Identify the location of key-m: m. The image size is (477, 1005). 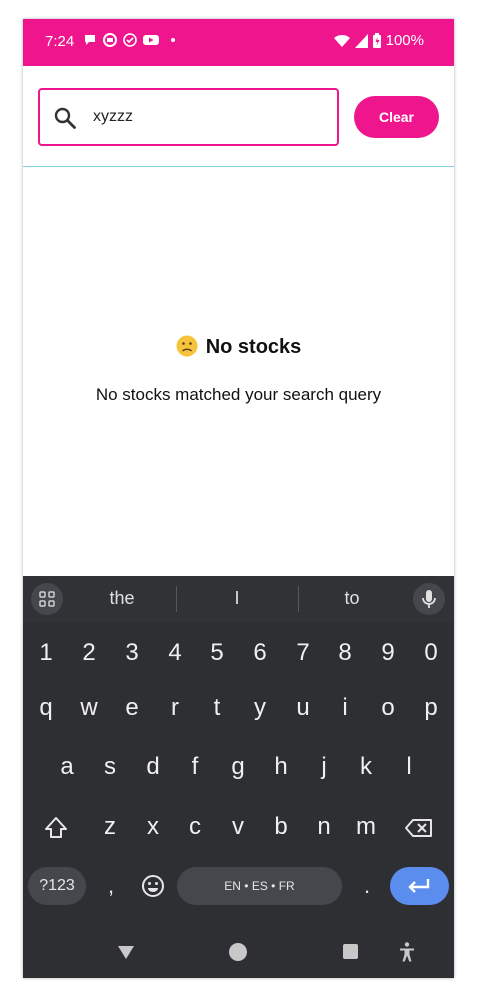
(366, 827).